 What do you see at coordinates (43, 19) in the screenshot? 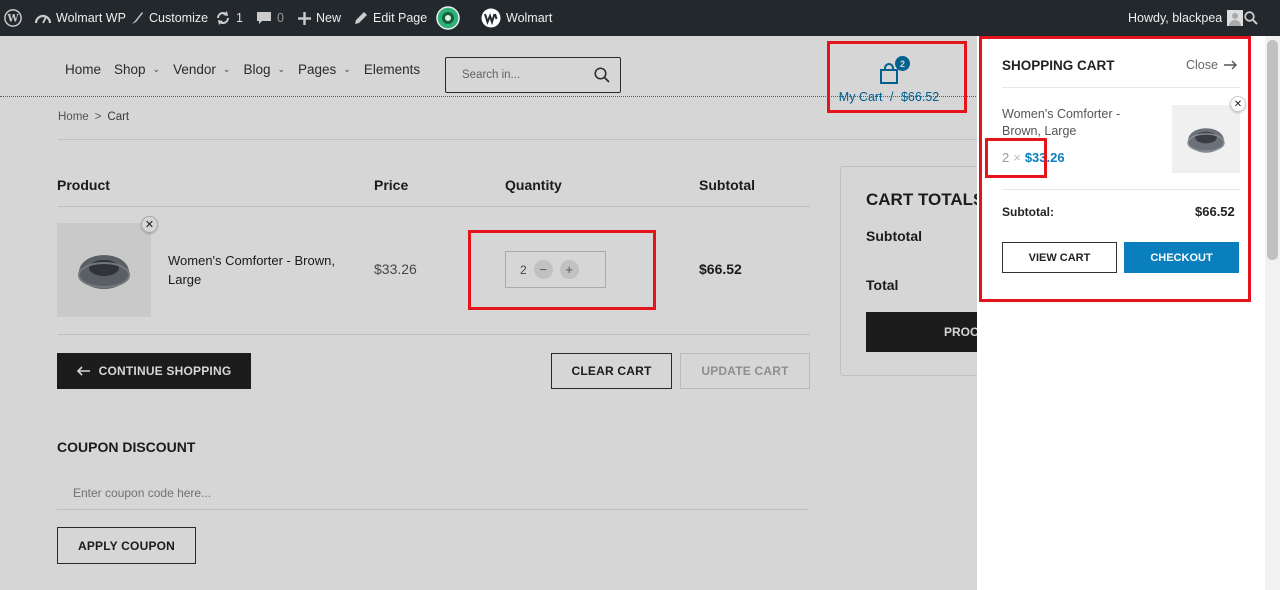
I see `dashboard-icon` at bounding box center [43, 19].